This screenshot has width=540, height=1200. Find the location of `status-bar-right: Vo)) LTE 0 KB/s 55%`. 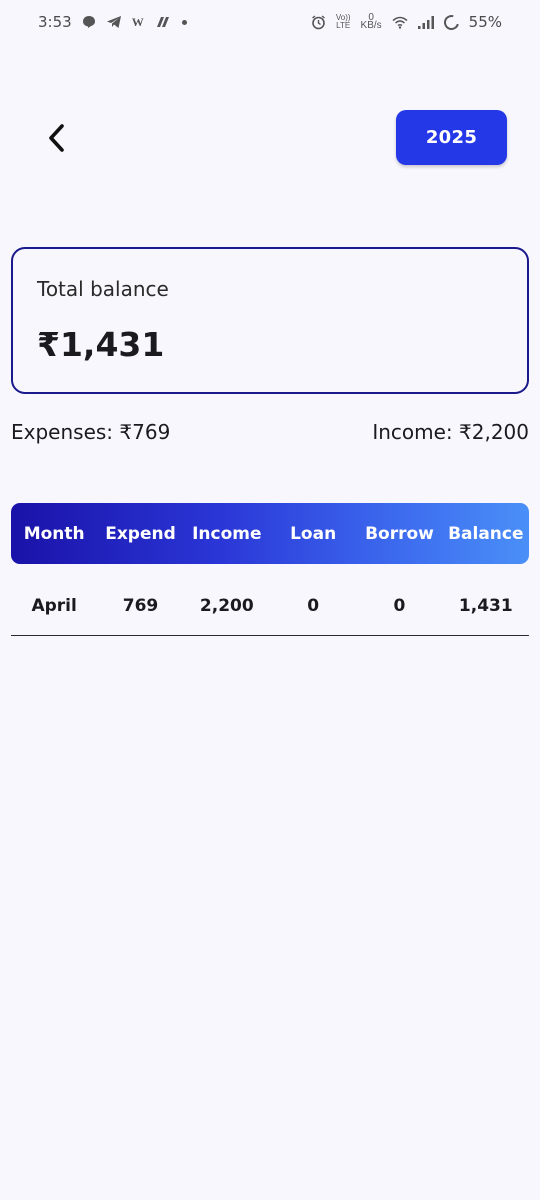

status-bar-right: Vo)) LTE 0 KB/s 55% is located at coordinates (406, 22).